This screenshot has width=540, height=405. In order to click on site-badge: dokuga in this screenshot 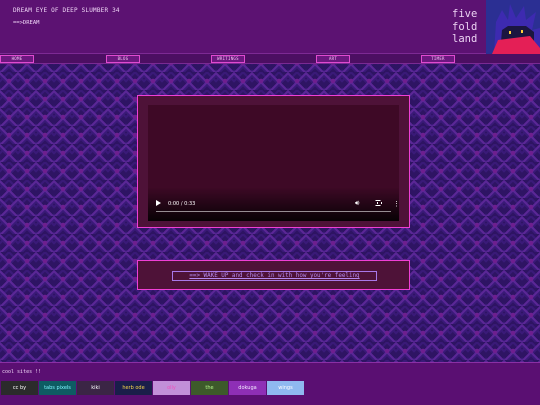, I will do `click(247, 388)`.